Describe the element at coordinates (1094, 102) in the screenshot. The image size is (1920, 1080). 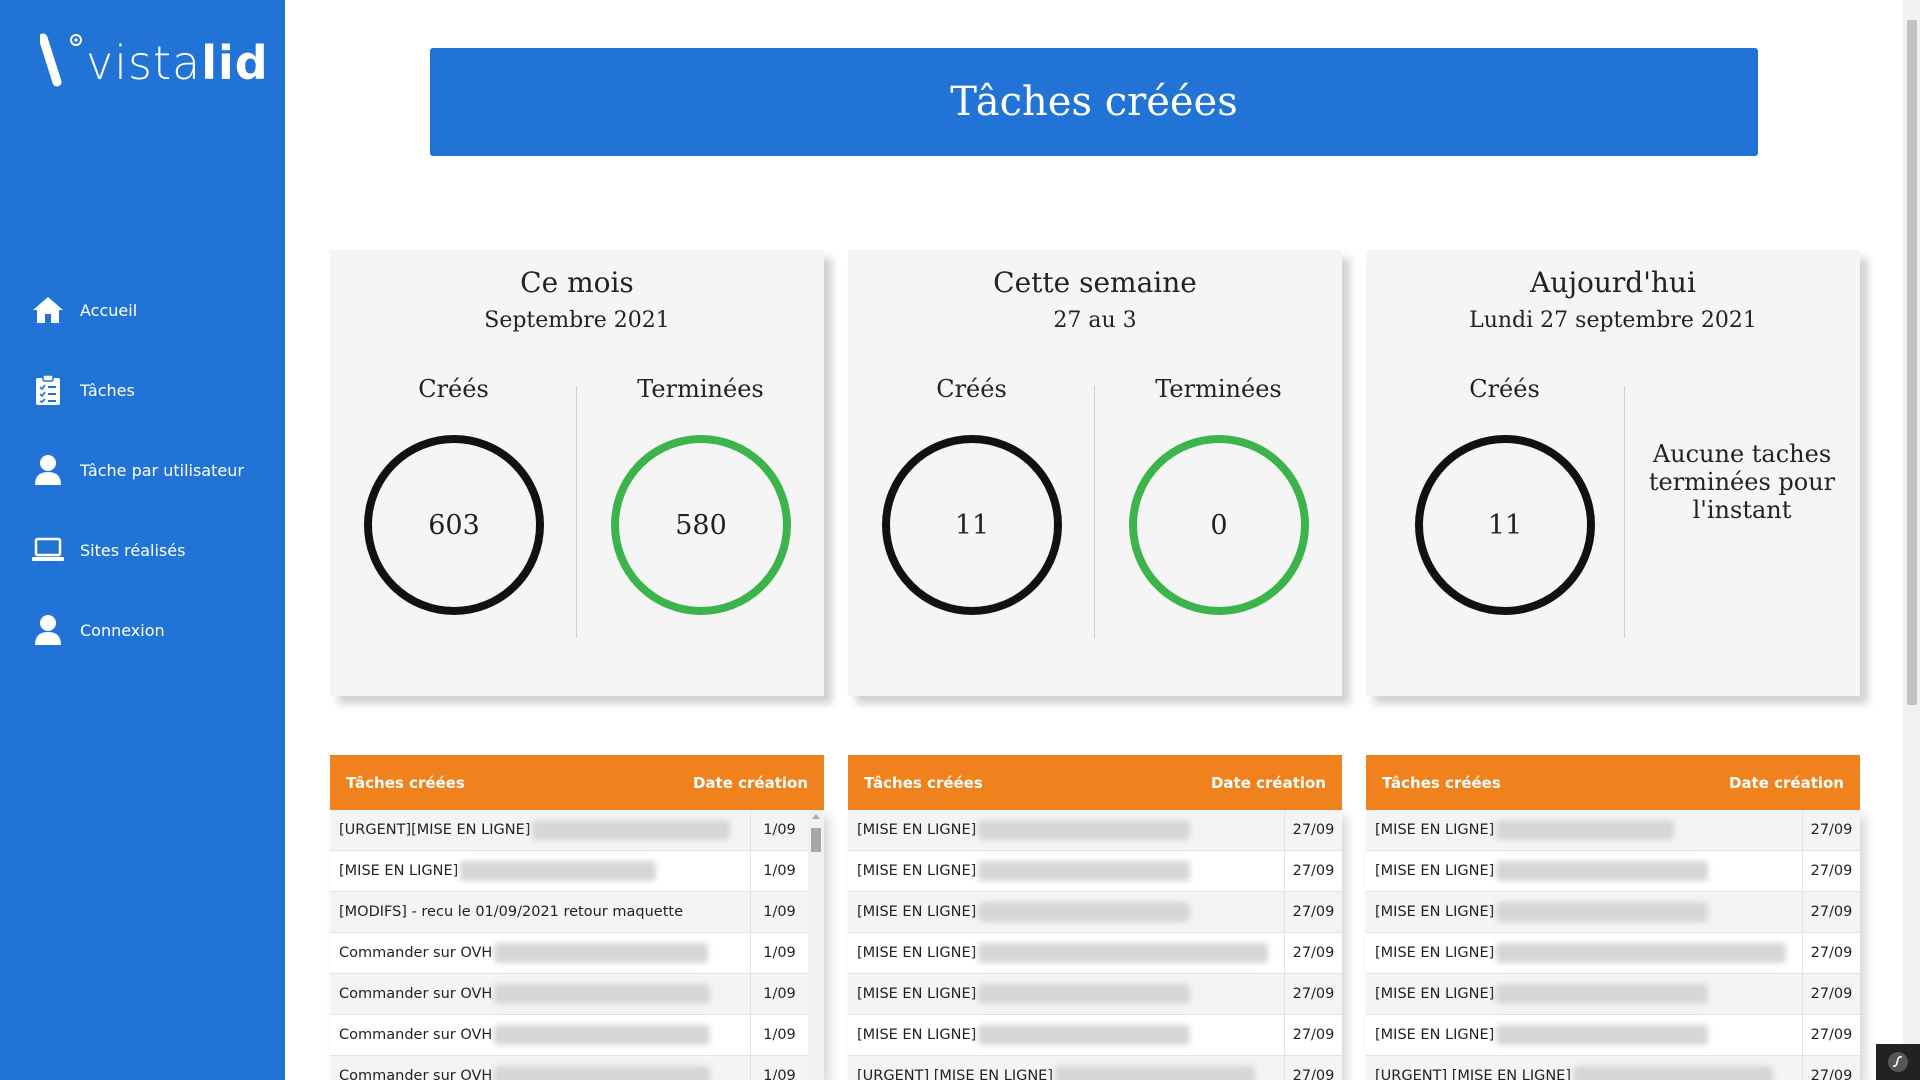
I see `page-title: Tâches créées` at that location.